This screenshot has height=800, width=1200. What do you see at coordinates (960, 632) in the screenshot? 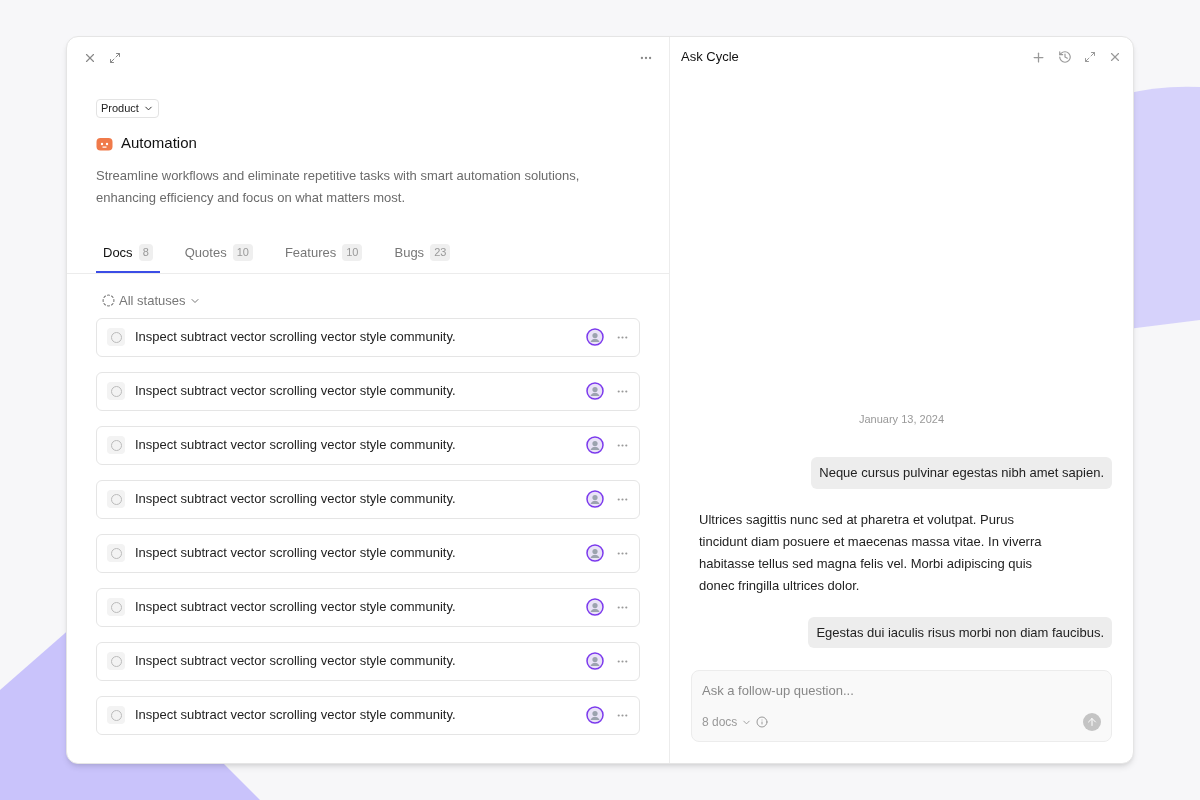
I see `user-message: Egestas dui iaculis risus morbi non diam faucibus.` at bounding box center [960, 632].